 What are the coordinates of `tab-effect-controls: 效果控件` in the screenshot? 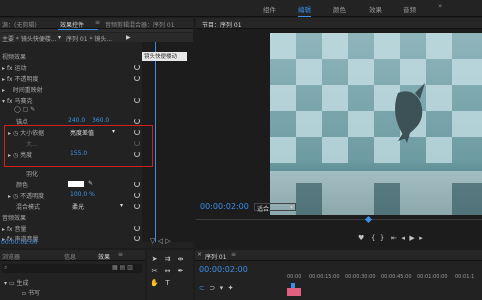 It's located at (72, 24).